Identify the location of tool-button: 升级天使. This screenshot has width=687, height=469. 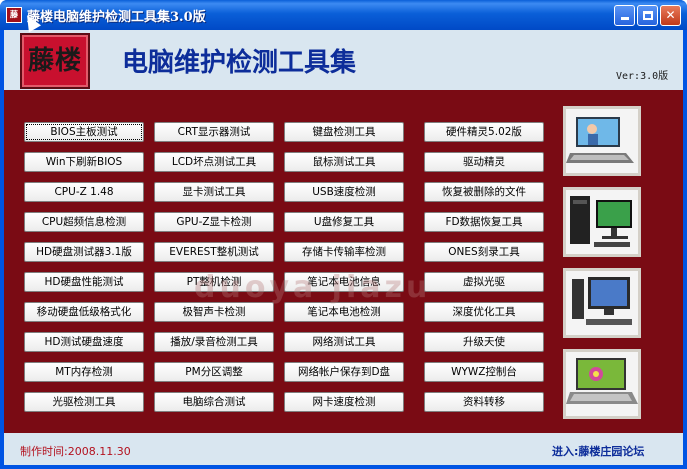
(484, 342).